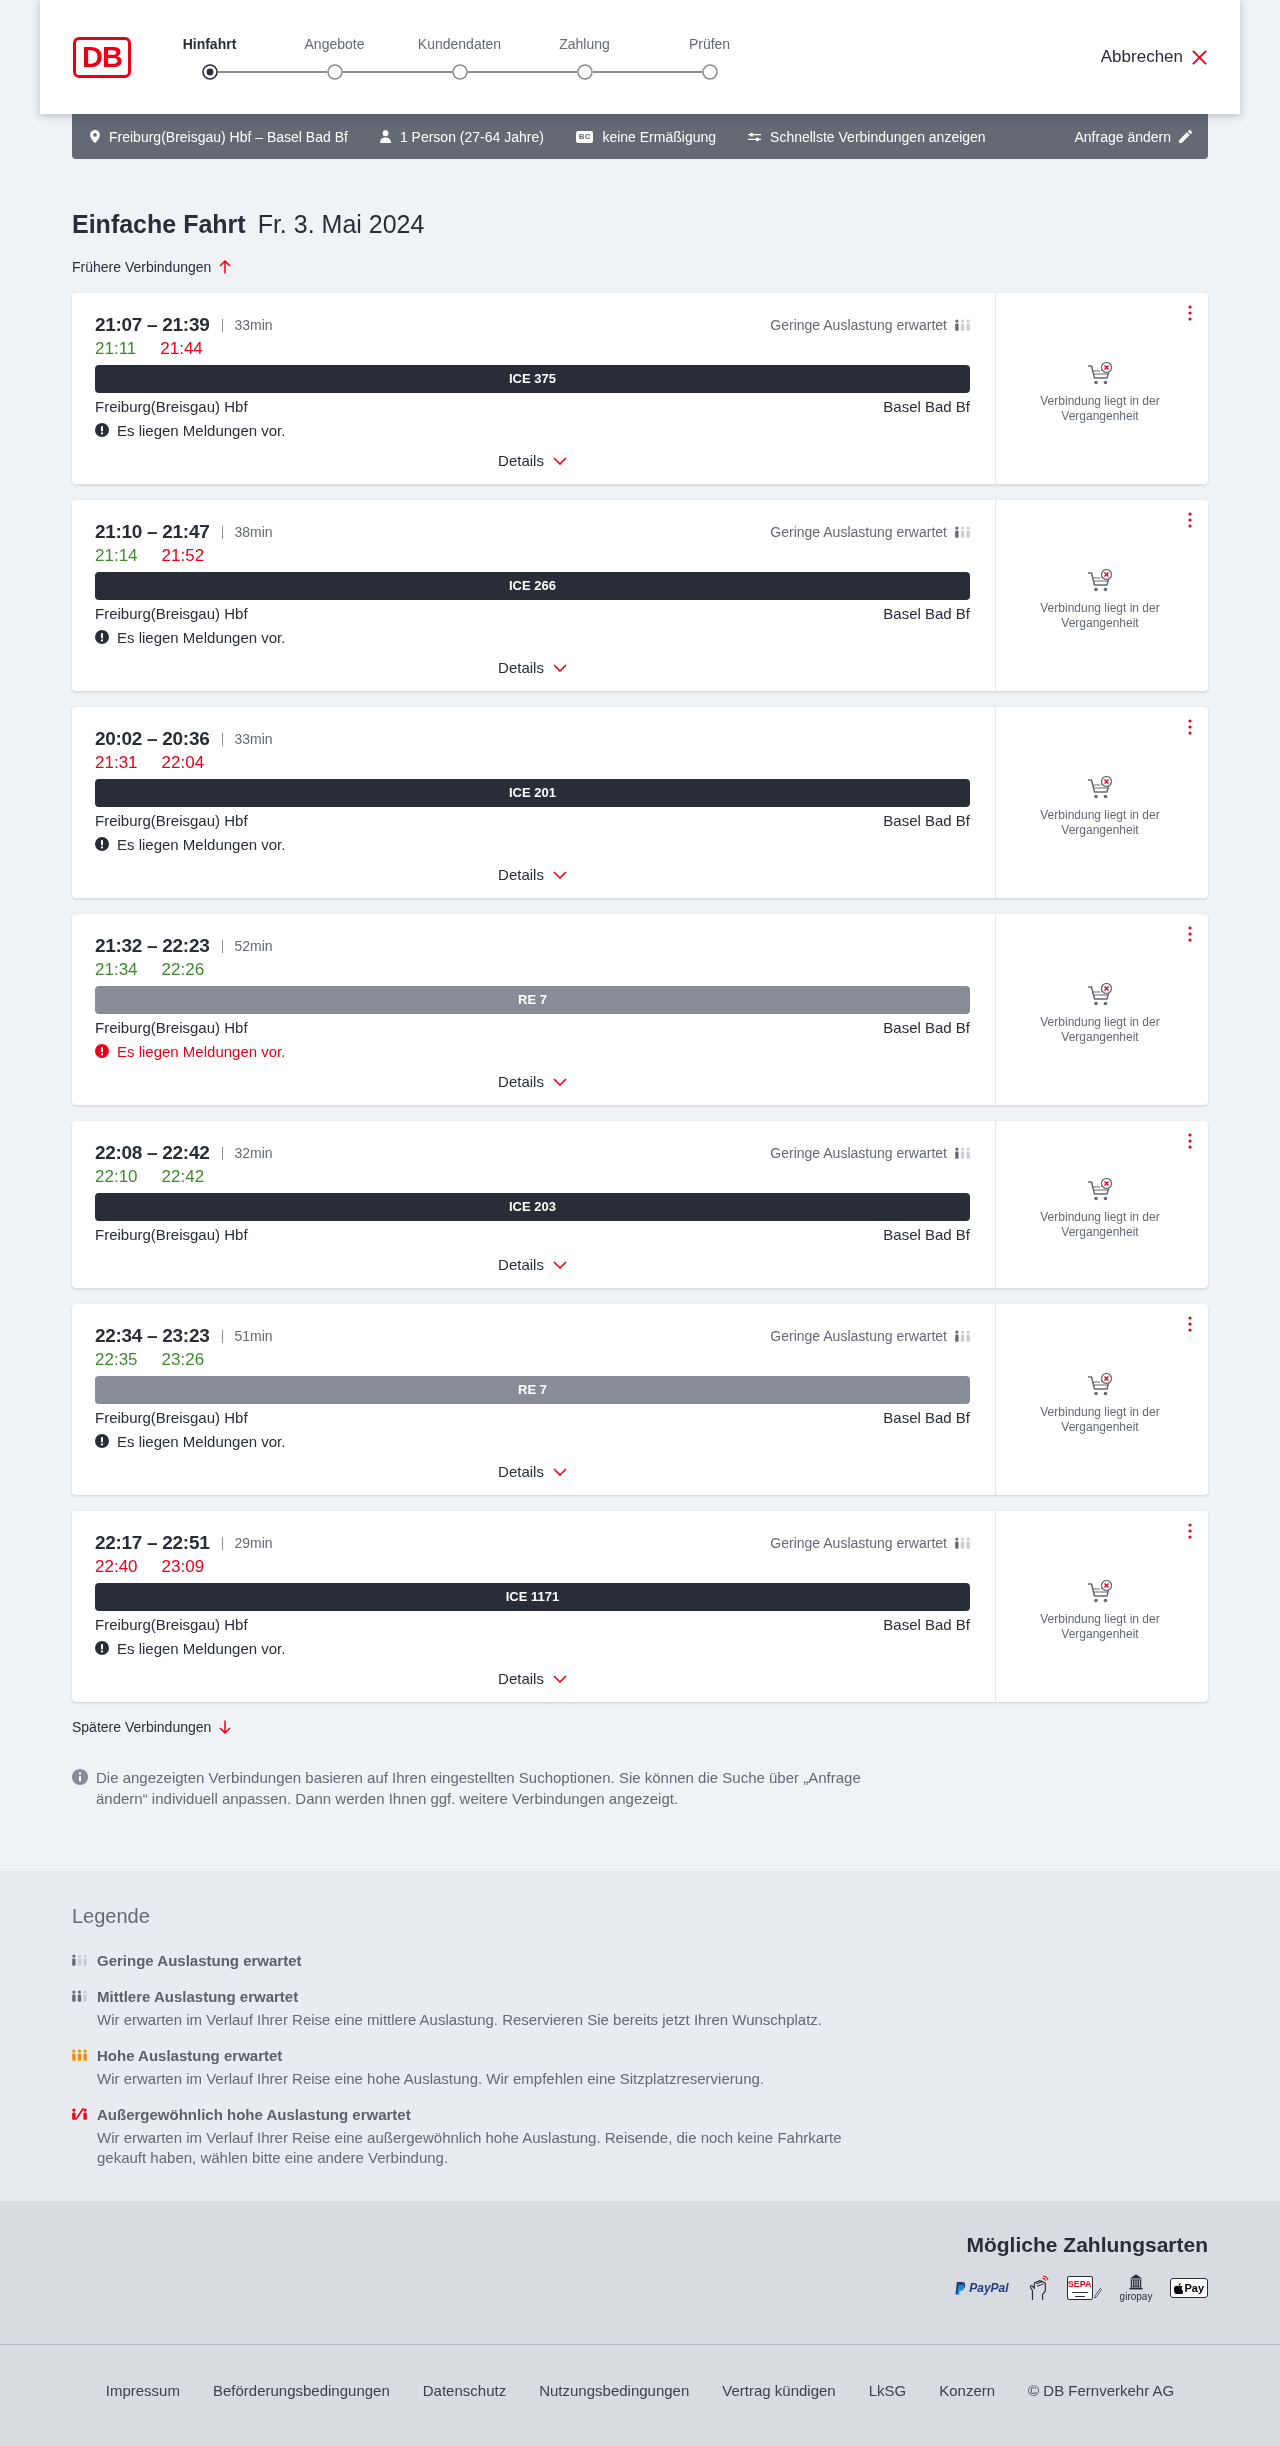 The height and width of the screenshot is (2446, 1280). What do you see at coordinates (102, 57) in the screenshot?
I see `logo: DB` at bounding box center [102, 57].